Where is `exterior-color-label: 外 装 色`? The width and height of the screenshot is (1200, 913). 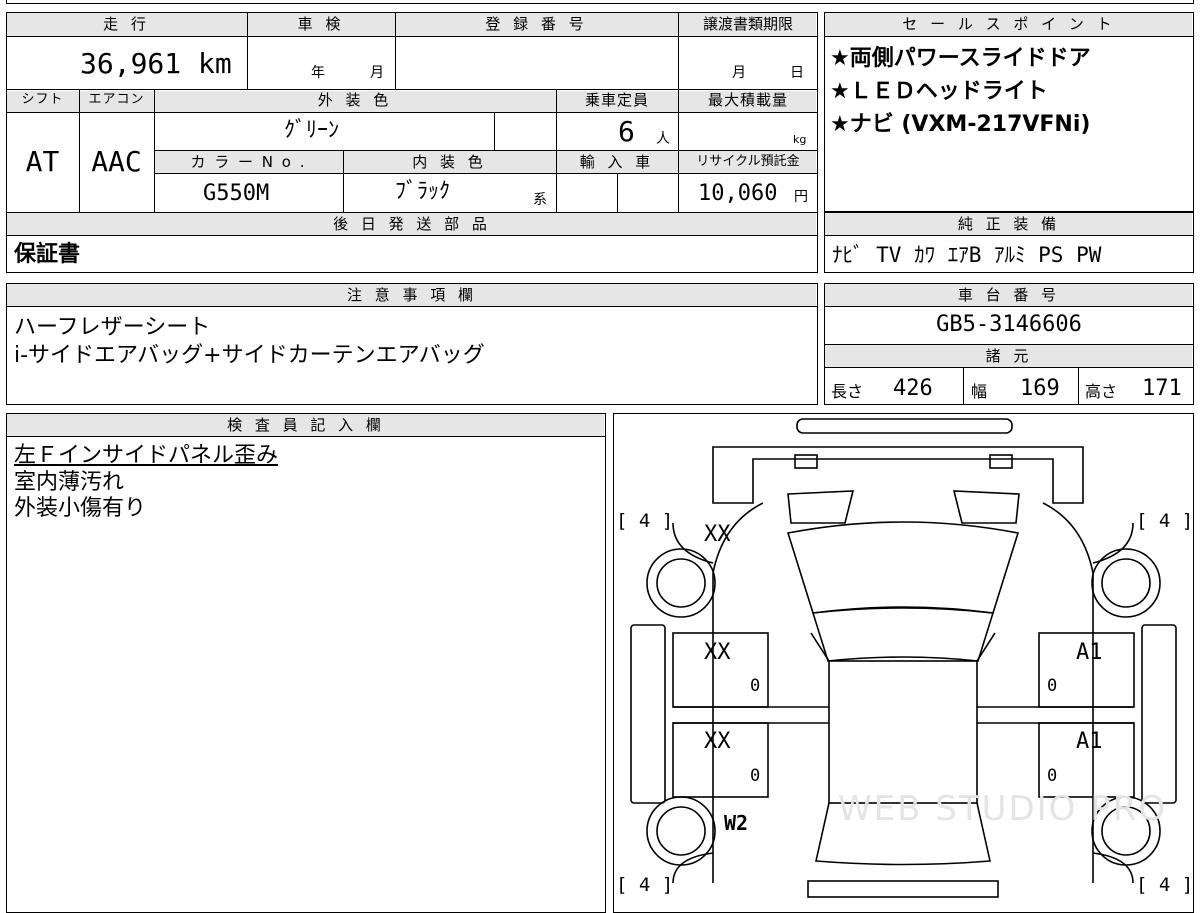 exterior-color-label: 外 装 色 is located at coordinates (355, 100).